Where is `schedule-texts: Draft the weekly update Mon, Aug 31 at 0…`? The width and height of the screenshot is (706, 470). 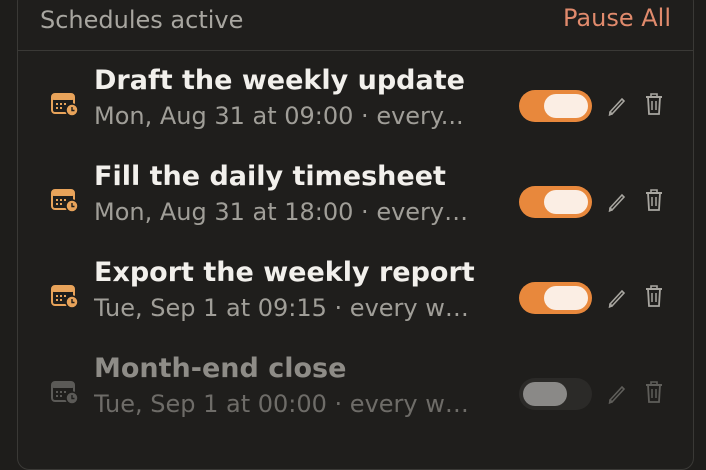
schedule-texts: Draft the weekly update Mon, Aug 31 at 0… is located at coordinates (294, 98).